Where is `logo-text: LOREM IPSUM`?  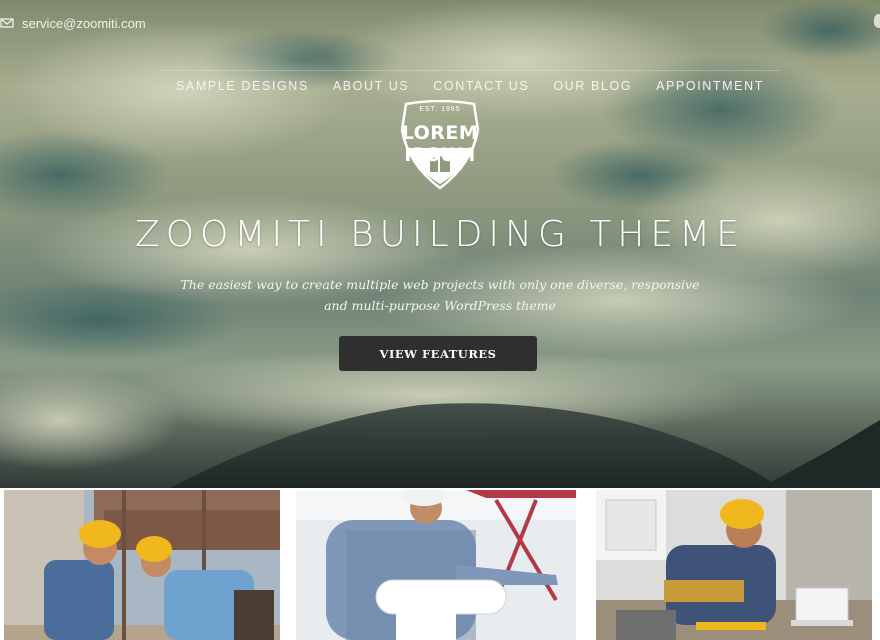 logo-text: LOREM IPSUM is located at coordinates (440, 144).